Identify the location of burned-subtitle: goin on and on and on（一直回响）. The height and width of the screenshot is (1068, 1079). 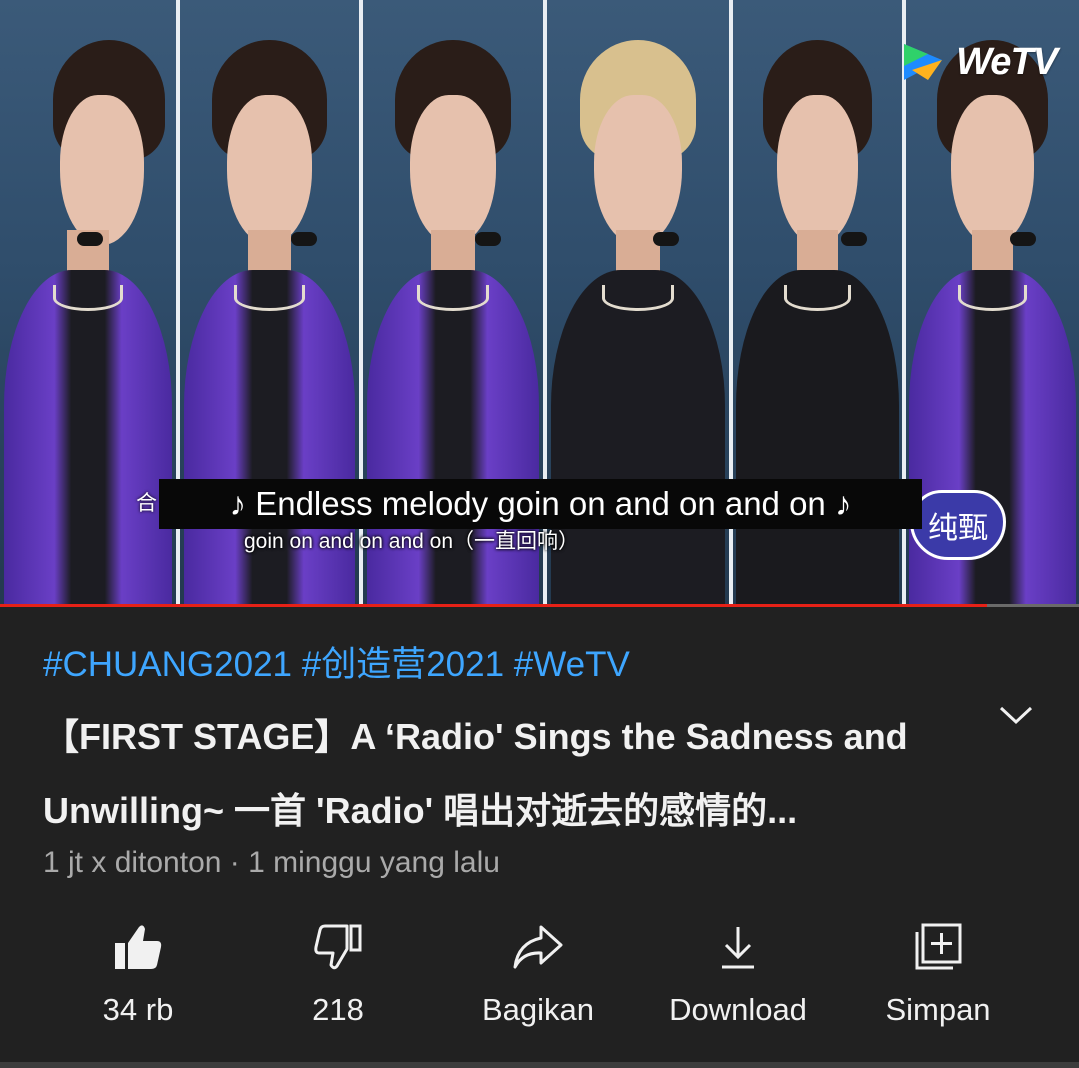
(412, 541).